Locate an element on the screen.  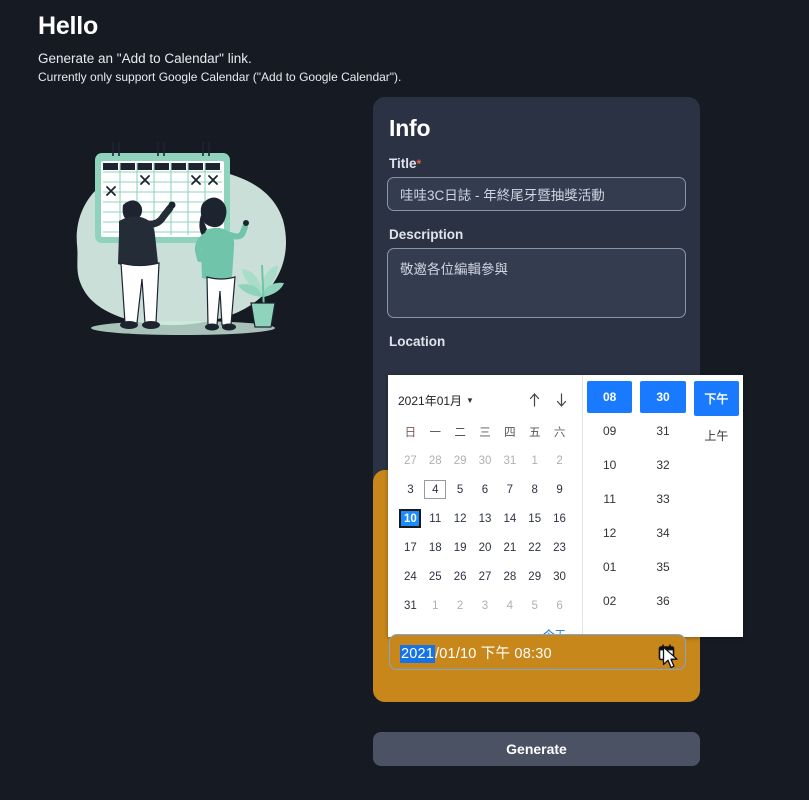
calendar-day-cell: 3 is located at coordinates (410, 489).